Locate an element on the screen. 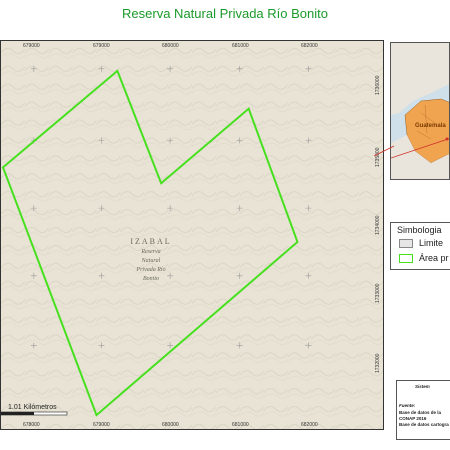 The height and width of the screenshot is (450, 450). x-tick-bottom: 682000 is located at coordinates (309, 425).